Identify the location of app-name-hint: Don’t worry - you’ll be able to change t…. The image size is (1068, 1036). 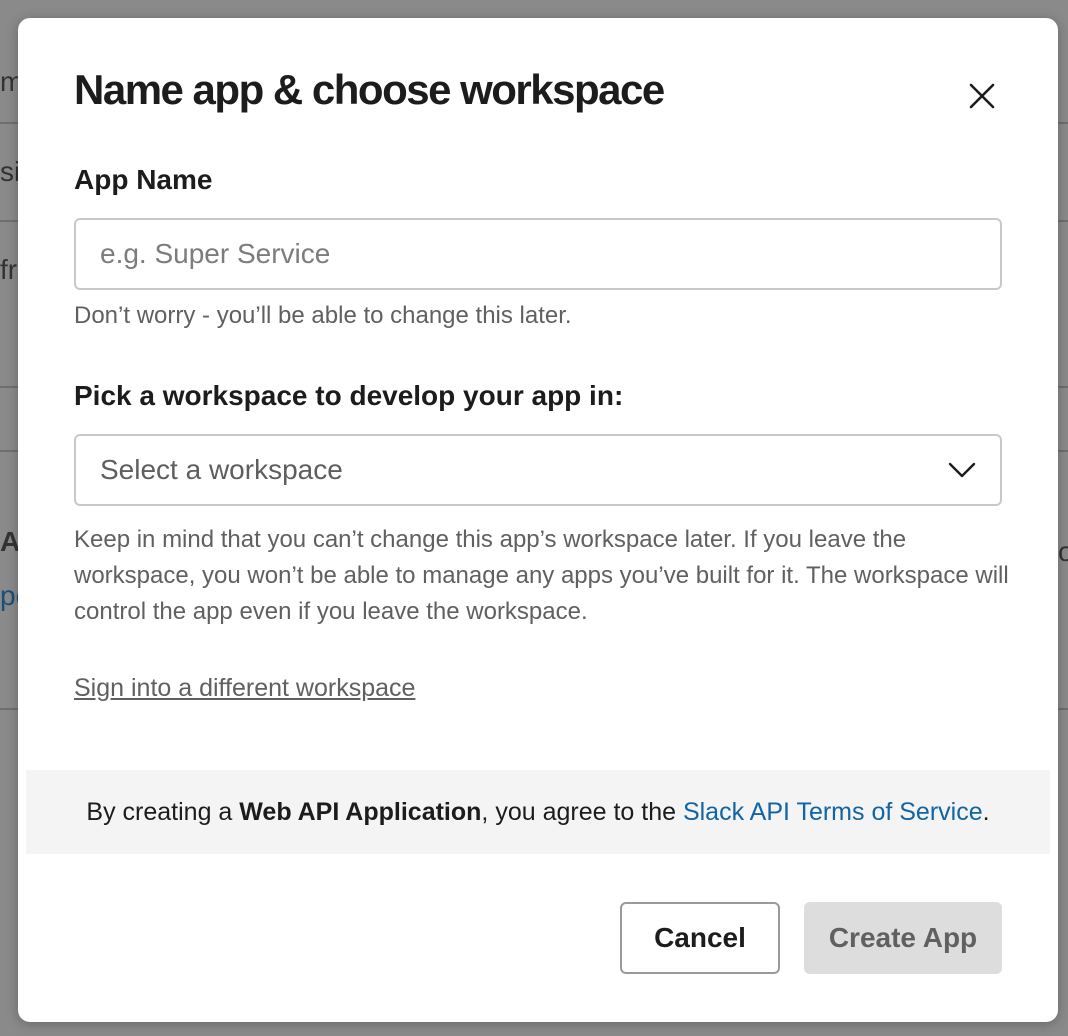
(323, 315).